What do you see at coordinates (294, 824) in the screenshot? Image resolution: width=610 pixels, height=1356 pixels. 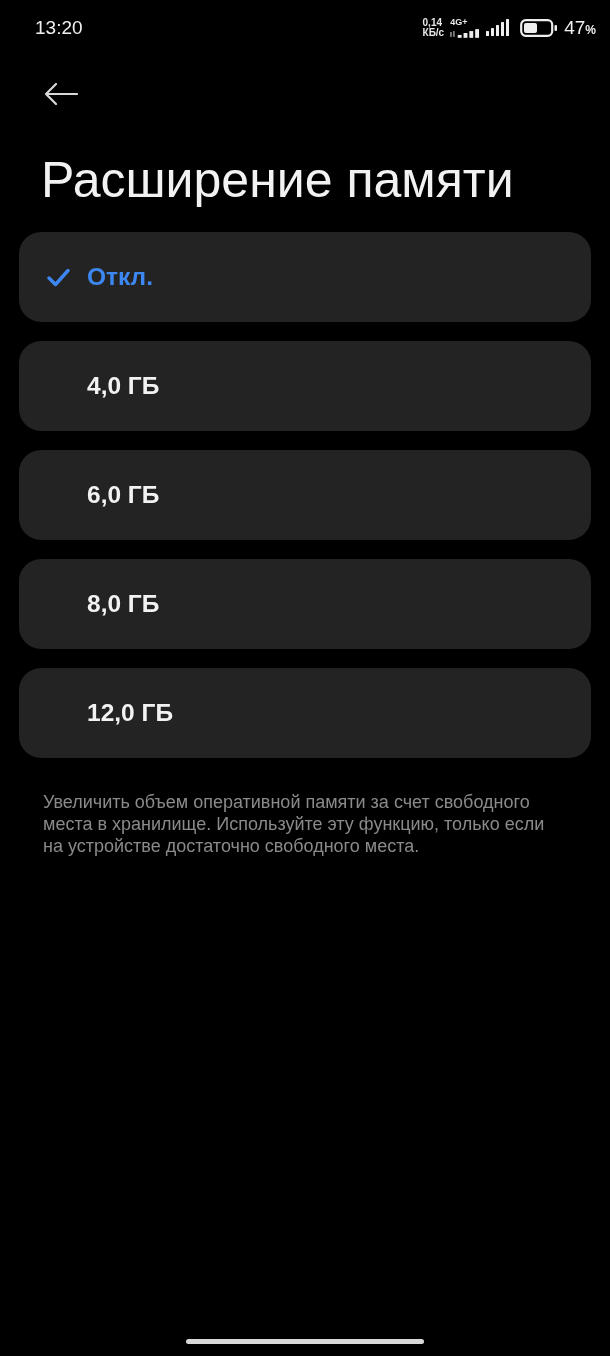 I see `description-text: Увеличить объем оперативной памяти за счет свободного места в хранилище. Используйте эту функцию, только если на устройстве достаточно свободного места.` at bounding box center [294, 824].